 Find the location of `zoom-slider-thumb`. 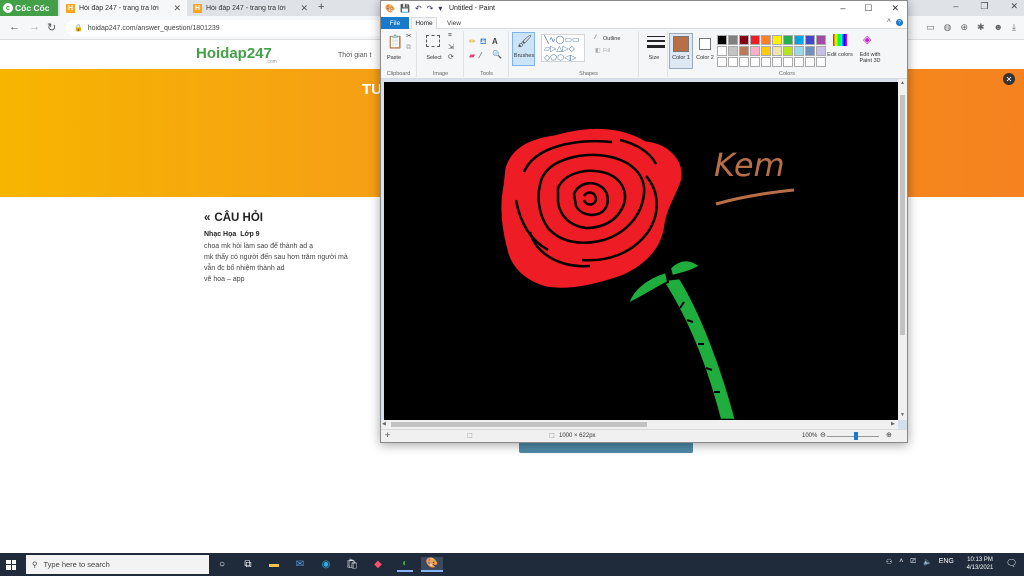

zoom-slider-thumb is located at coordinates (856, 436).